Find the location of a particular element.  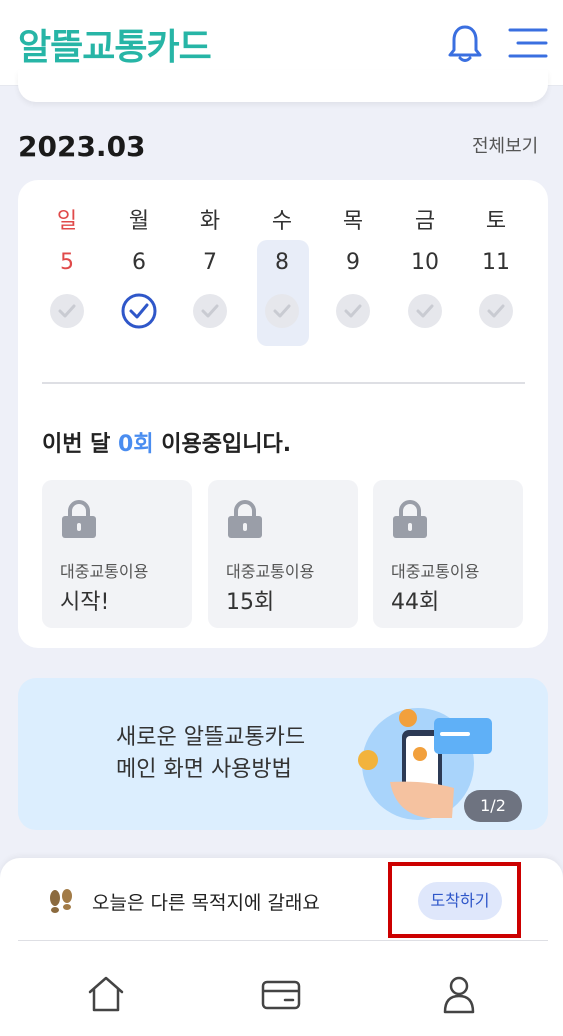

banner-text: 새로운 알뜰교통카드 메인 화면 사용방법 is located at coordinates (210, 754).